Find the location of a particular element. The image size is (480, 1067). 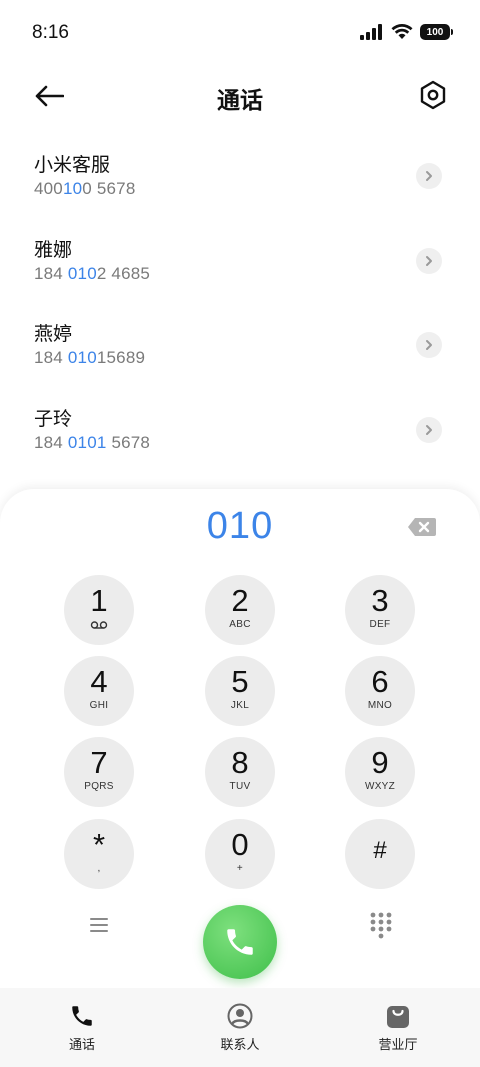

key-2: 2 ABC is located at coordinates (240, 610).